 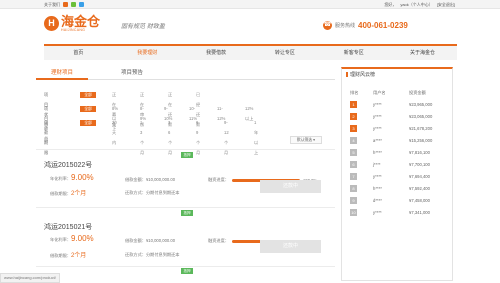 What do you see at coordinates (379, 92) in the screenshot?
I see `col-user: 用户名` at bounding box center [379, 92].